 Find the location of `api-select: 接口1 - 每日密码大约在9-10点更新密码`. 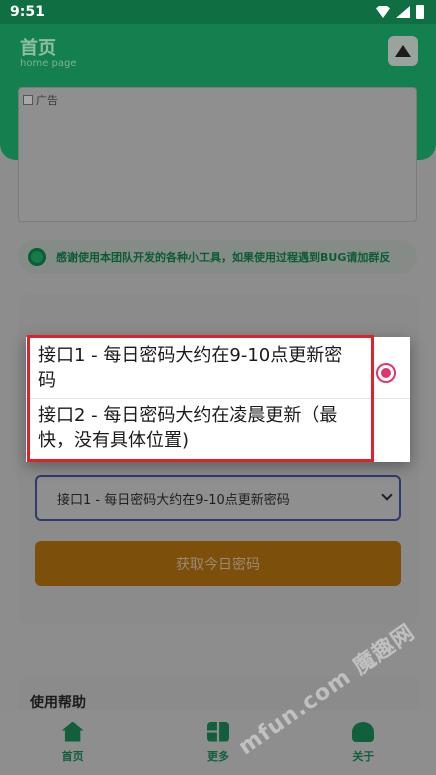

api-select: 接口1 - 每日密码大约在9-10点更新密码 is located at coordinates (218, 498).